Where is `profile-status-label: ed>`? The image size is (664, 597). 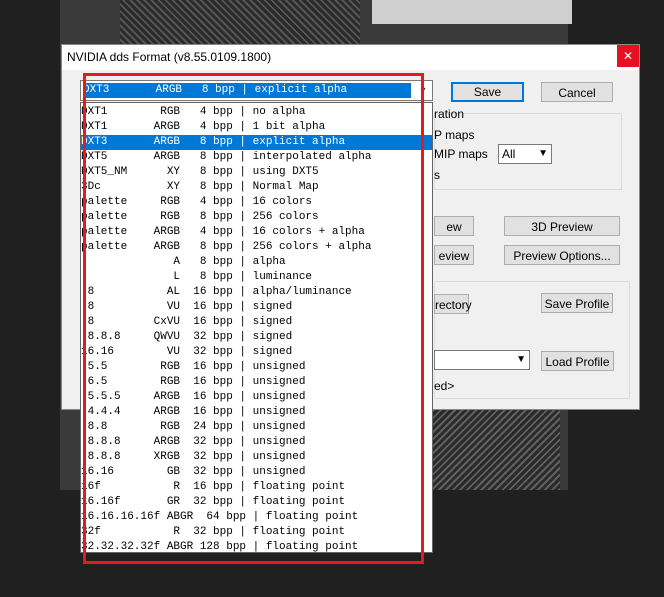 profile-status-label: ed> is located at coordinates (444, 386).